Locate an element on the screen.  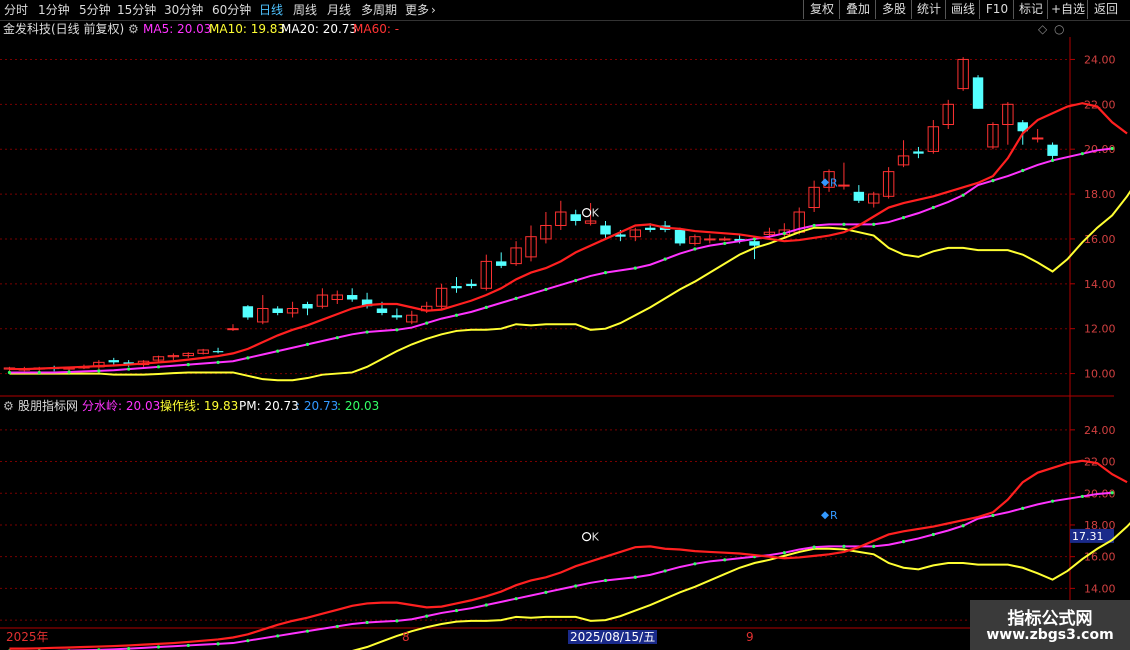
ma20-label: MA20: 20.73 is located at coordinates (319, 29).